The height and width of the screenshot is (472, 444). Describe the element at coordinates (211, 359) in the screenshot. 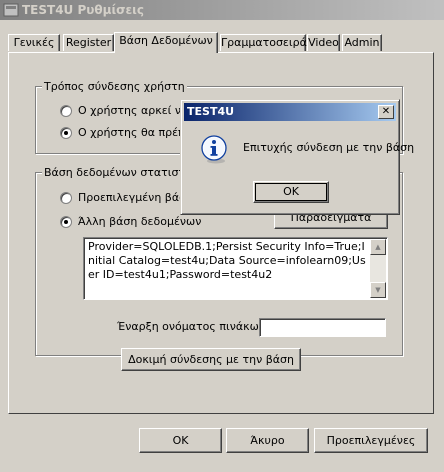

I see `test-connection-button: Δοκιμή σύνδεσης με την βάση` at that location.